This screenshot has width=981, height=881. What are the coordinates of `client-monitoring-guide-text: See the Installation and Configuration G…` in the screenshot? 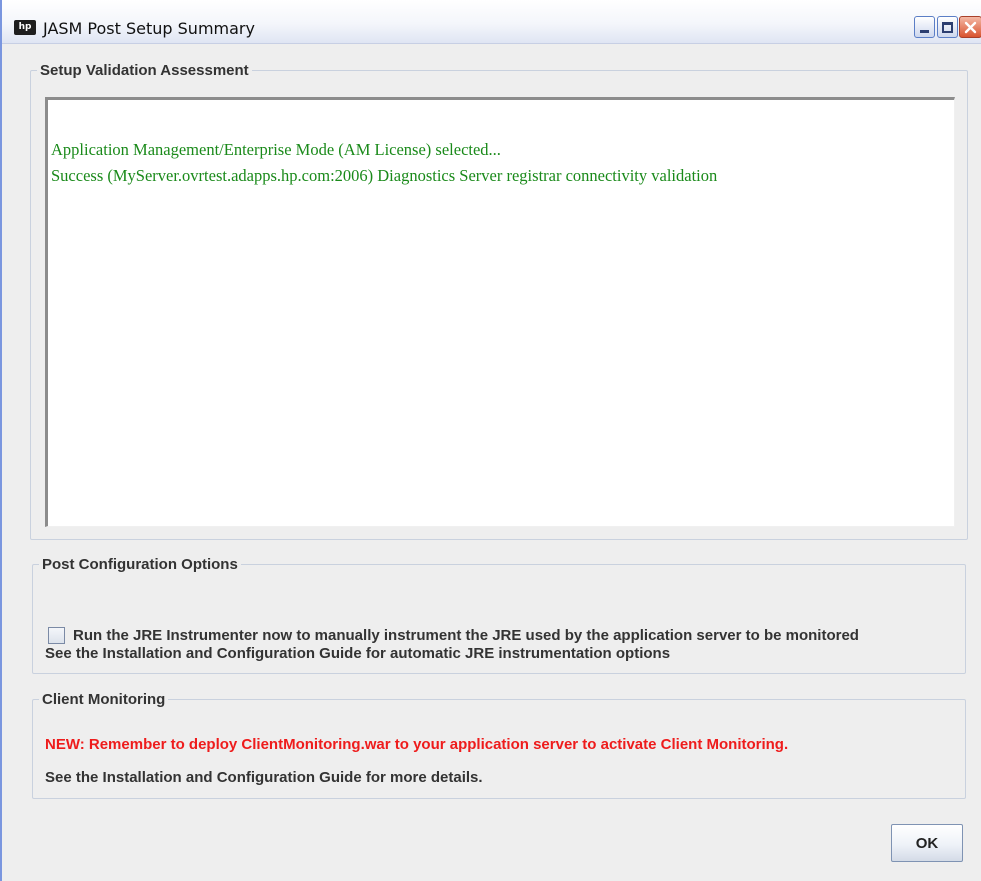 It's located at (264, 777).